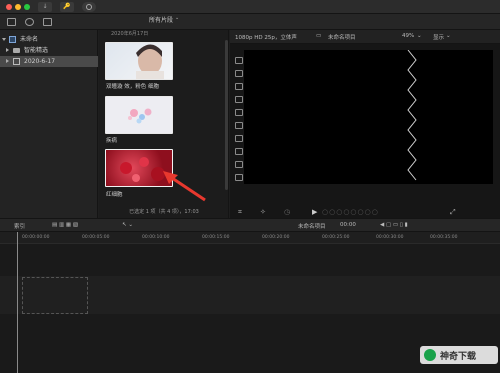  Describe the element at coordinates (112, 141) in the screenshot. I see `clip-label: 疾病` at that location.